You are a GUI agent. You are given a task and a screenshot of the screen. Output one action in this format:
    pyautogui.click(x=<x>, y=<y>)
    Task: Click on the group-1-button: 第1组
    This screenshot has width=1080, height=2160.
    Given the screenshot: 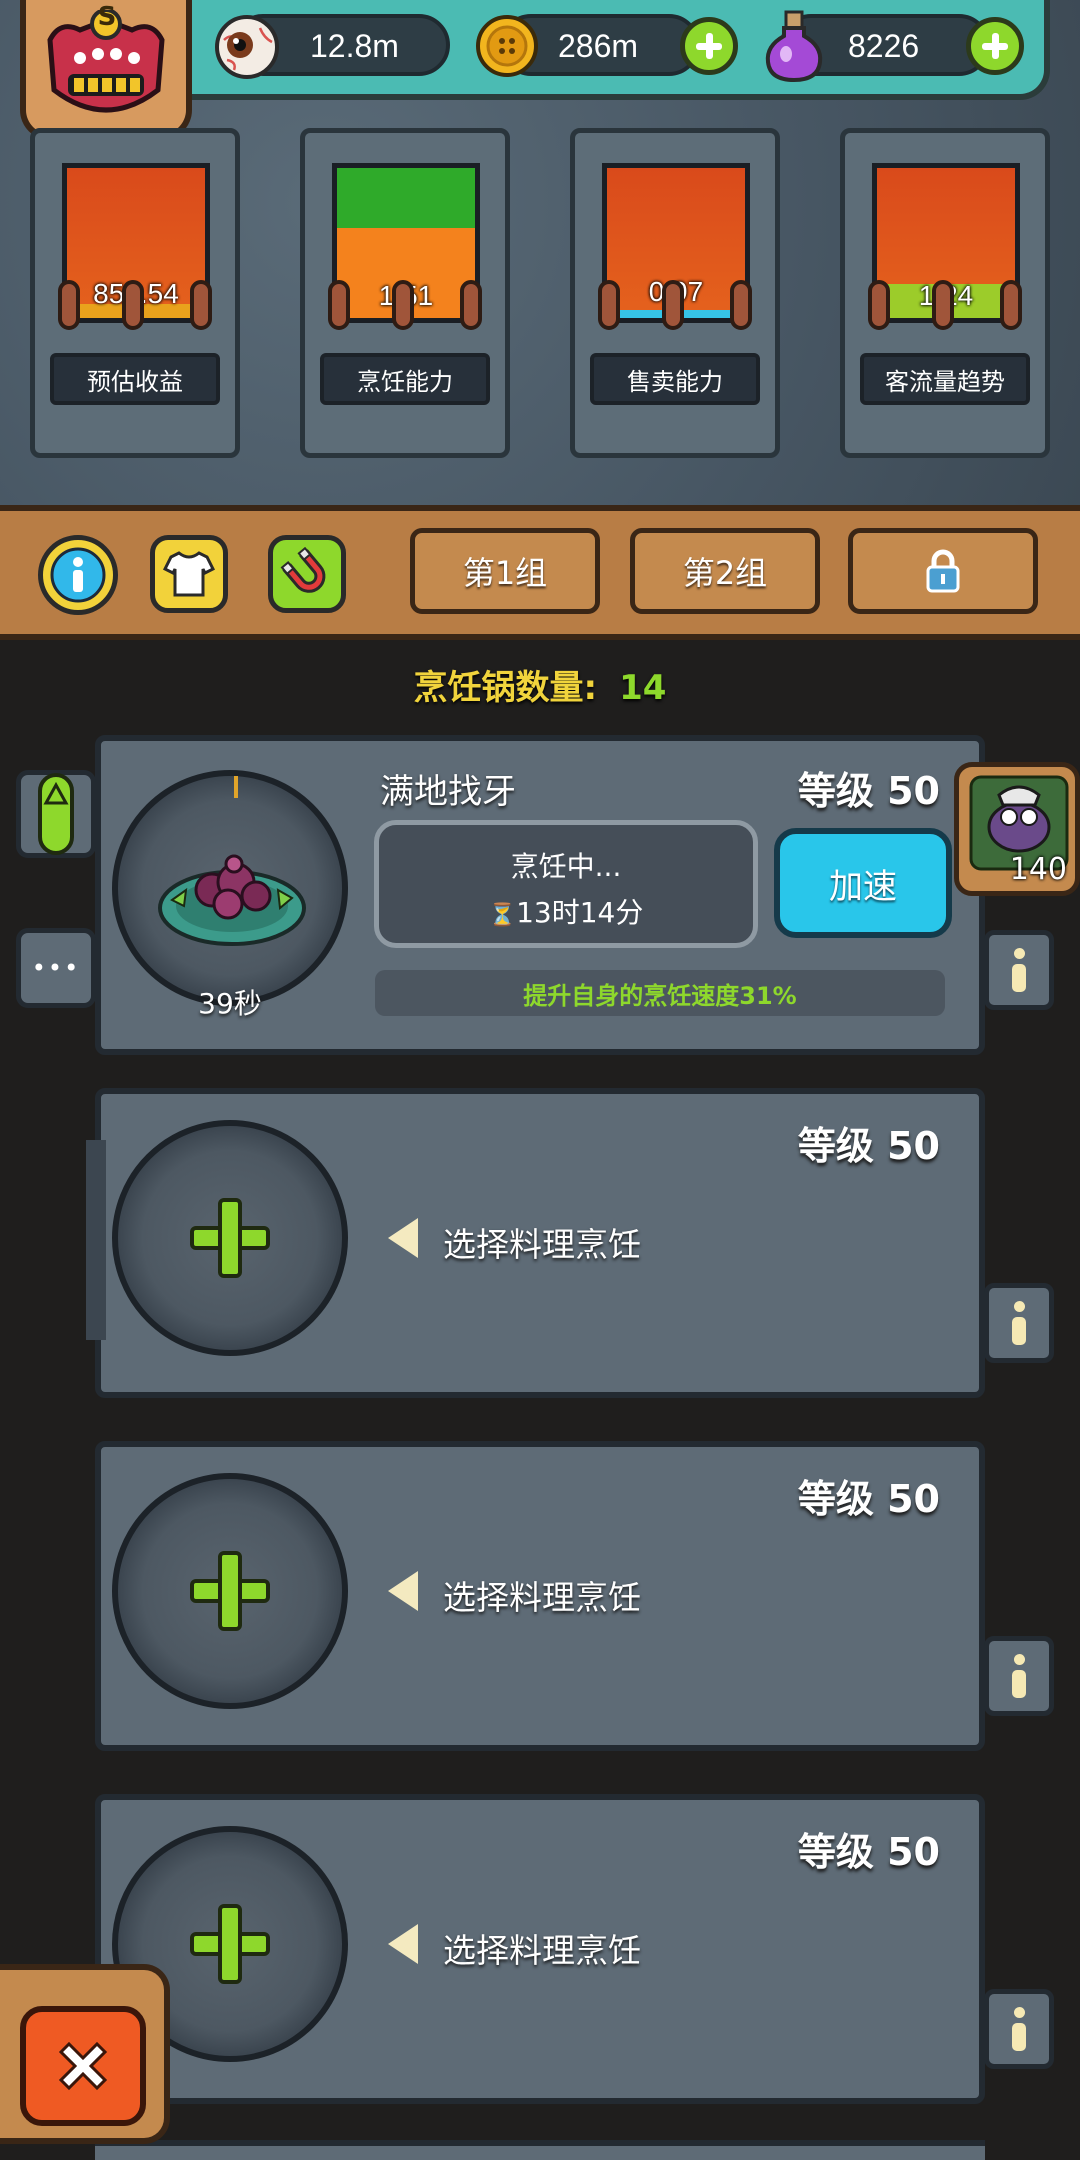 What is the action you would take?
    pyautogui.click(x=505, y=571)
    